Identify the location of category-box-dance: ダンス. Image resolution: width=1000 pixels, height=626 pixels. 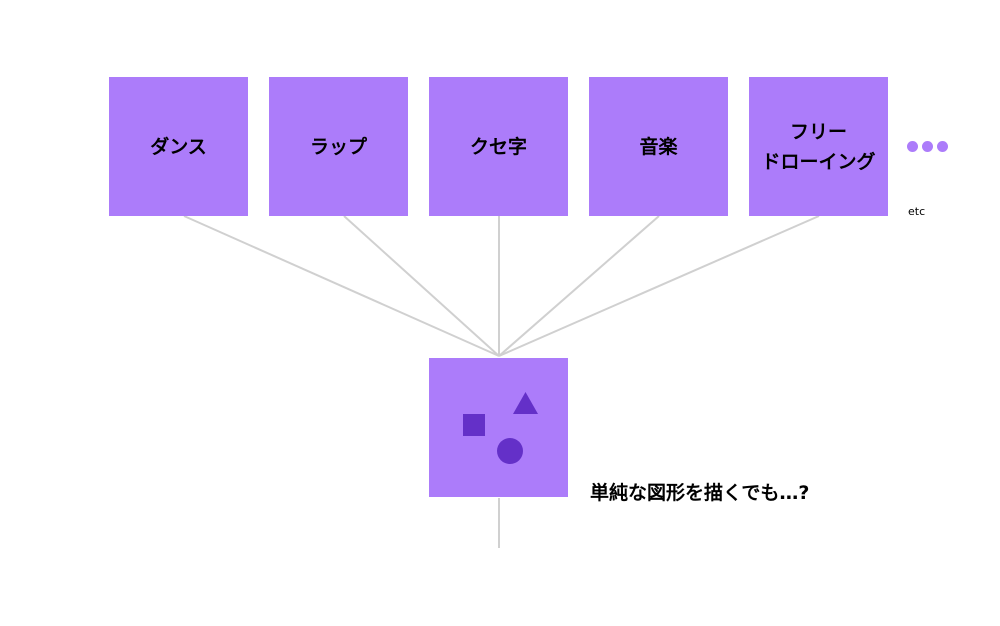
(178, 146).